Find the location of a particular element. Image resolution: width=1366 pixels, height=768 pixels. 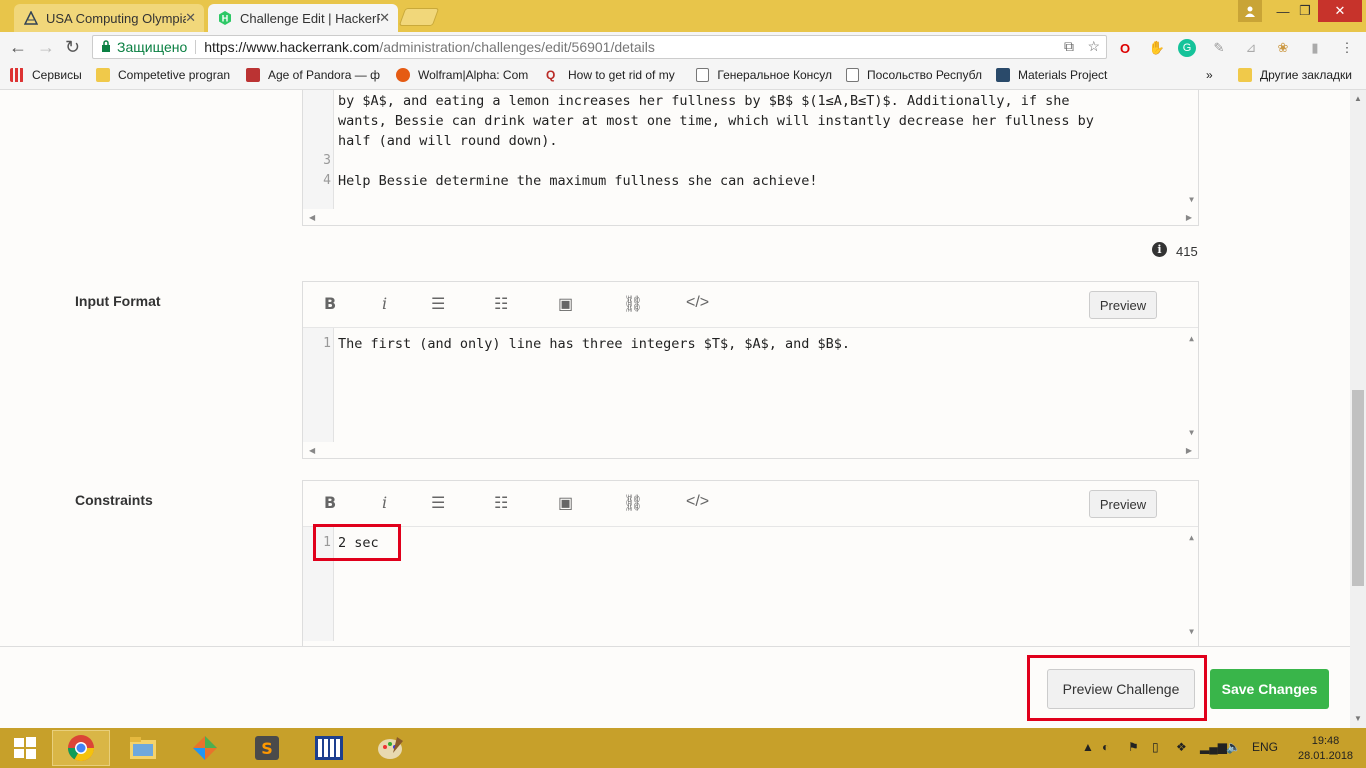

file-explorer-taskbar-icon is located at coordinates (143, 748).